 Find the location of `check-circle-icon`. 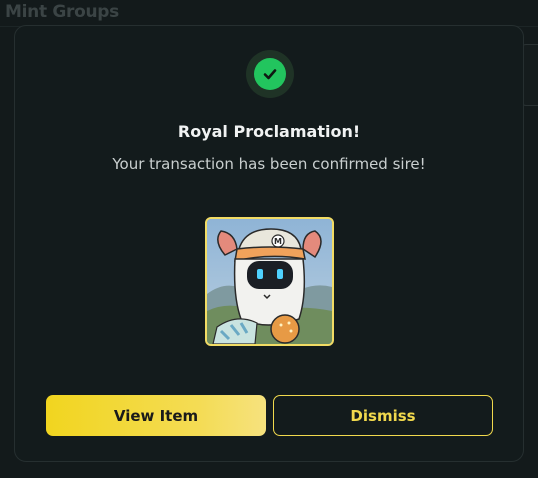

check-circle-icon is located at coordinates (270, 74).